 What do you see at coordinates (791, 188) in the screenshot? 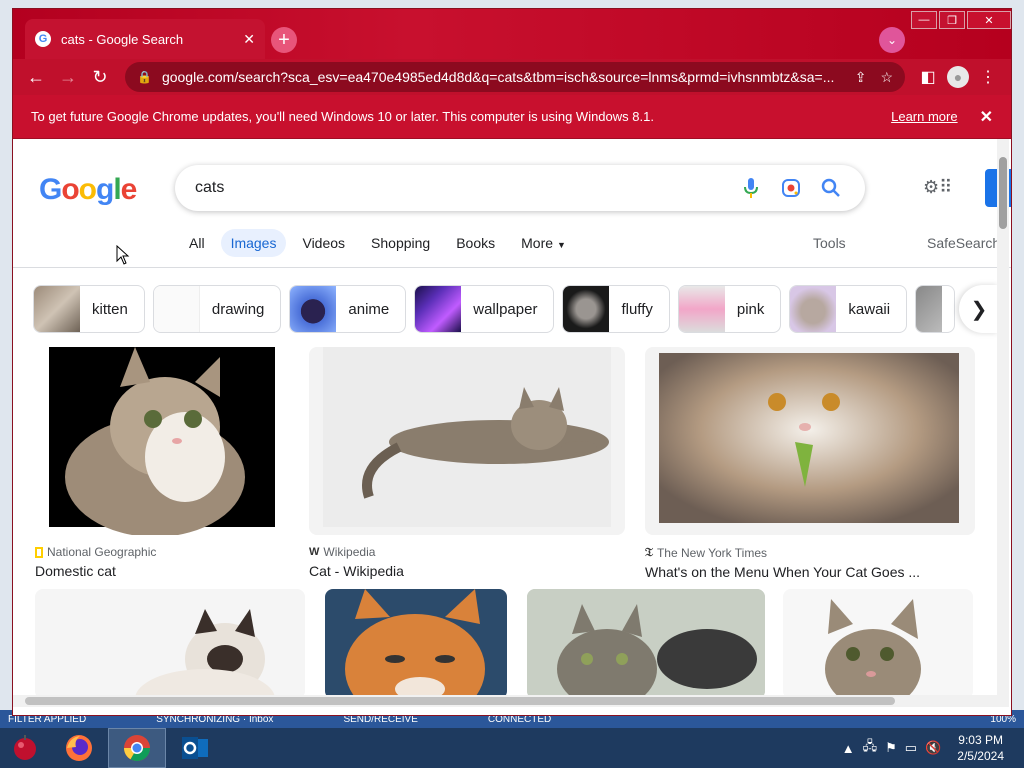
I see `lens-camera-icon` at bounding box center [791, 188].